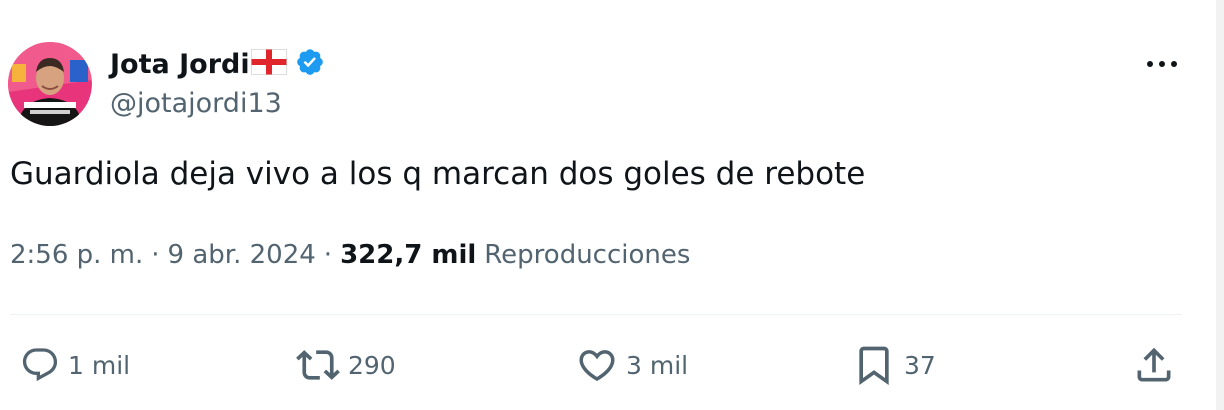  I want to click on author-handle: @jotajordi13, so click(217, 103).